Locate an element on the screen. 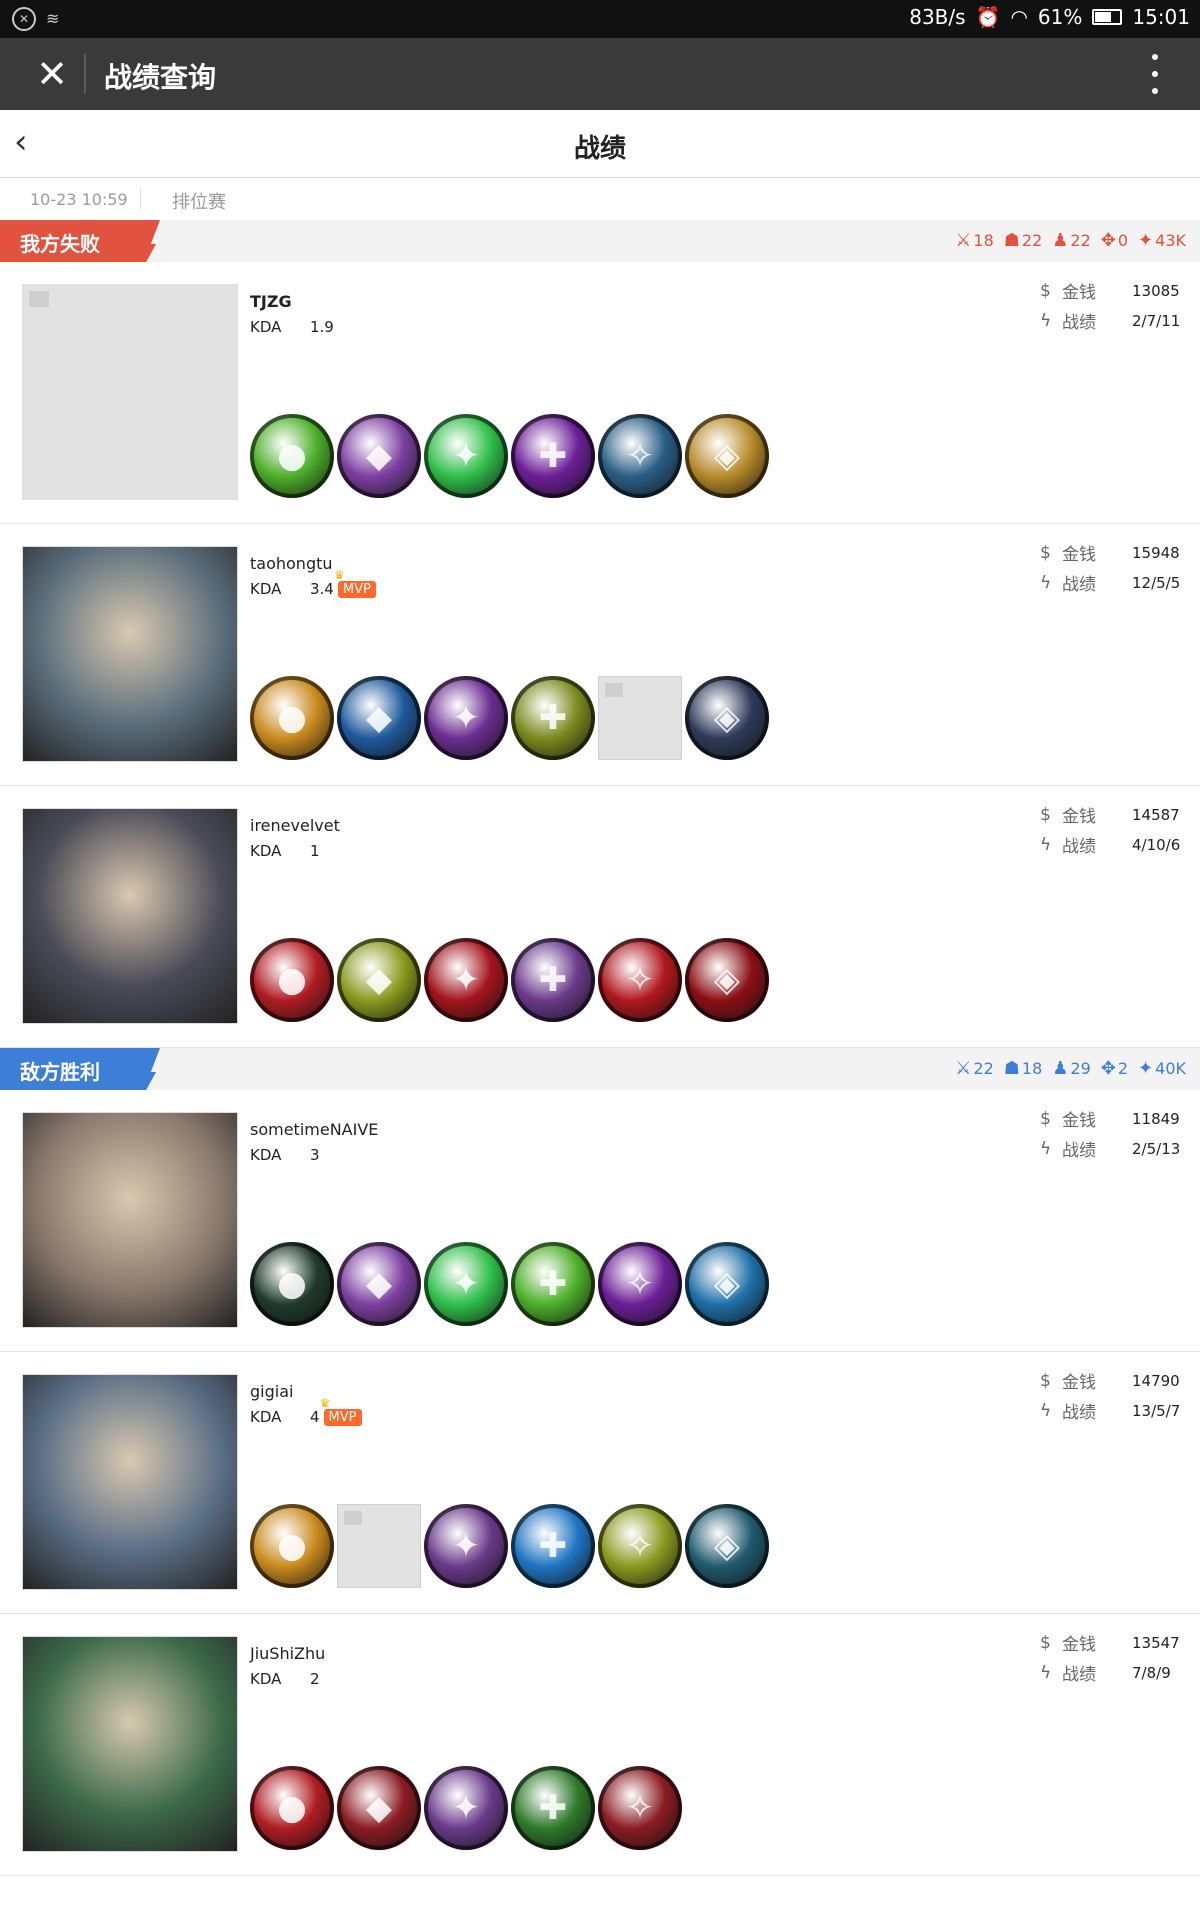  team-stat-value: 43K is located at coordinates (1170, 240).